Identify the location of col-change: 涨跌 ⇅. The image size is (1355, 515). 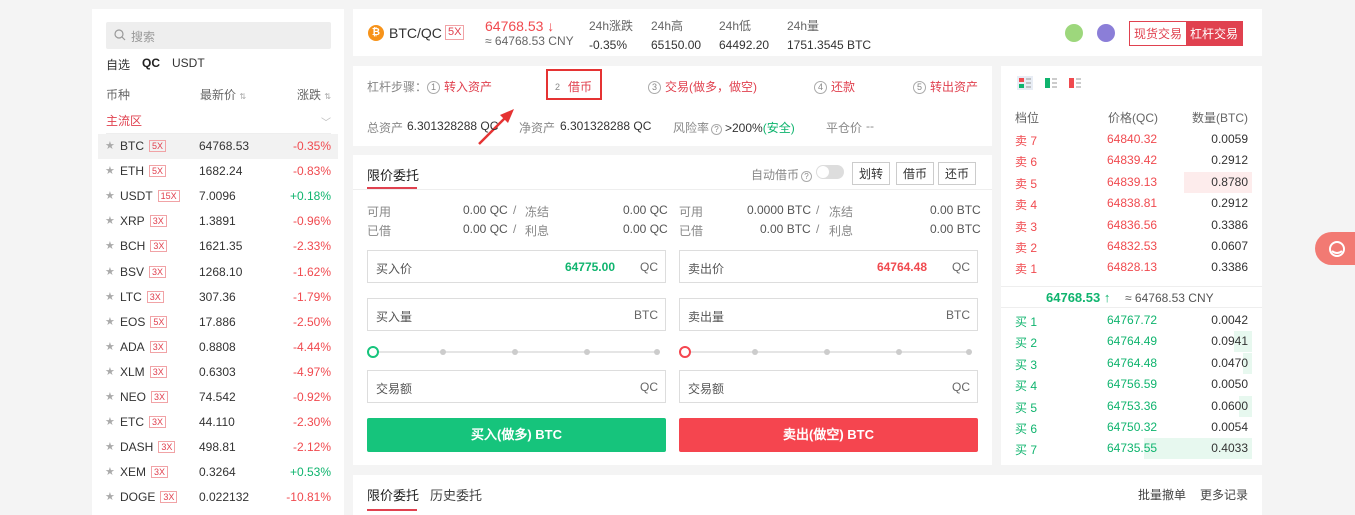
(314, 94).